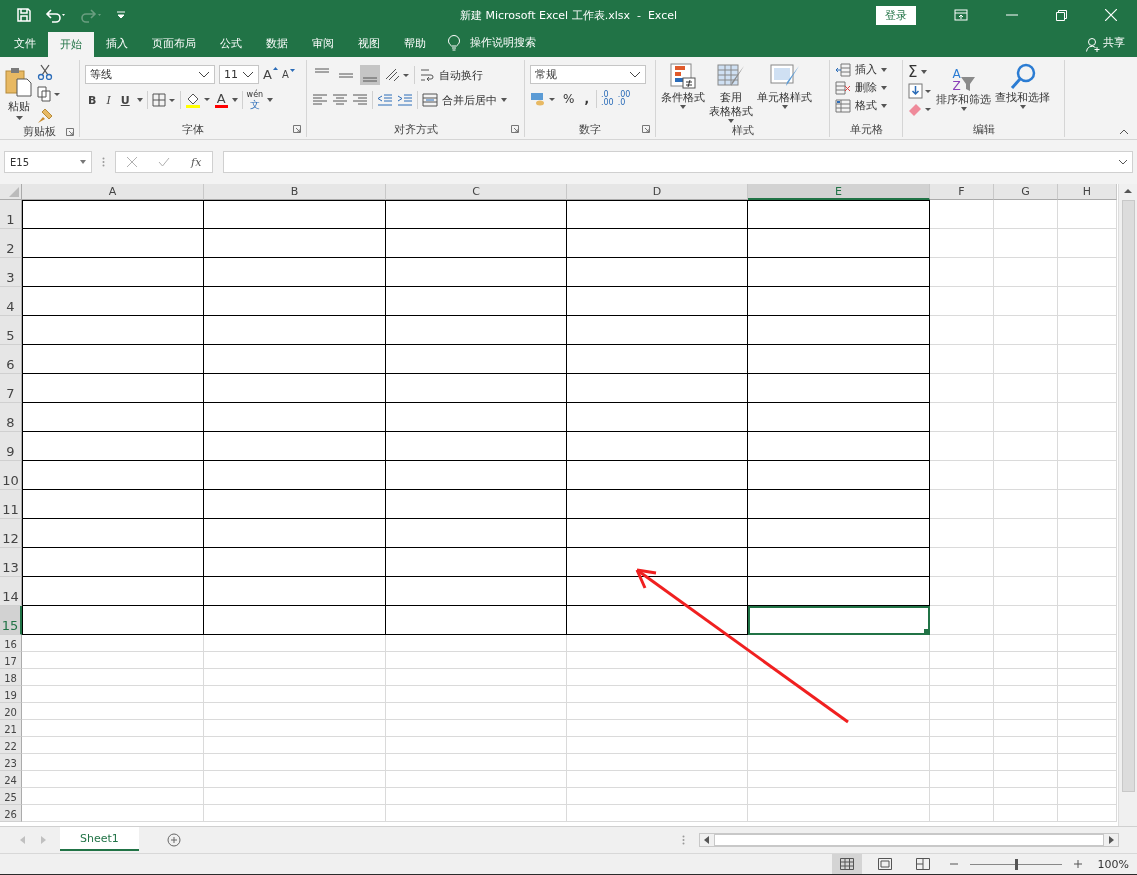 The width and height of the screenshot is (1137, 875). What do you see at coordinates (45, 72) in the screenshot?
I see `cut-icon` at bounding box center [45, 72].